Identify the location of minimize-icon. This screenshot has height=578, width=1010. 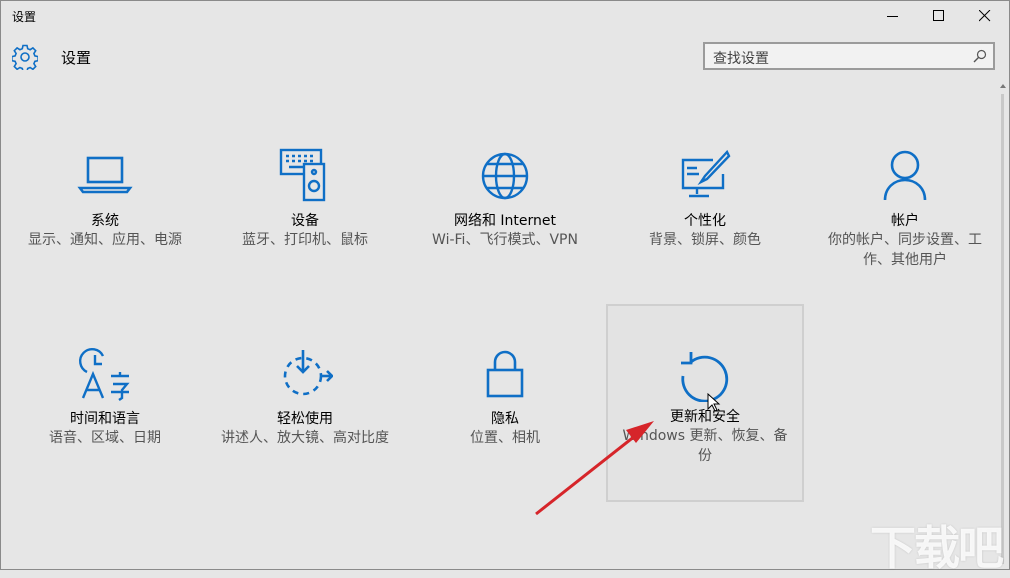
(892, 16).